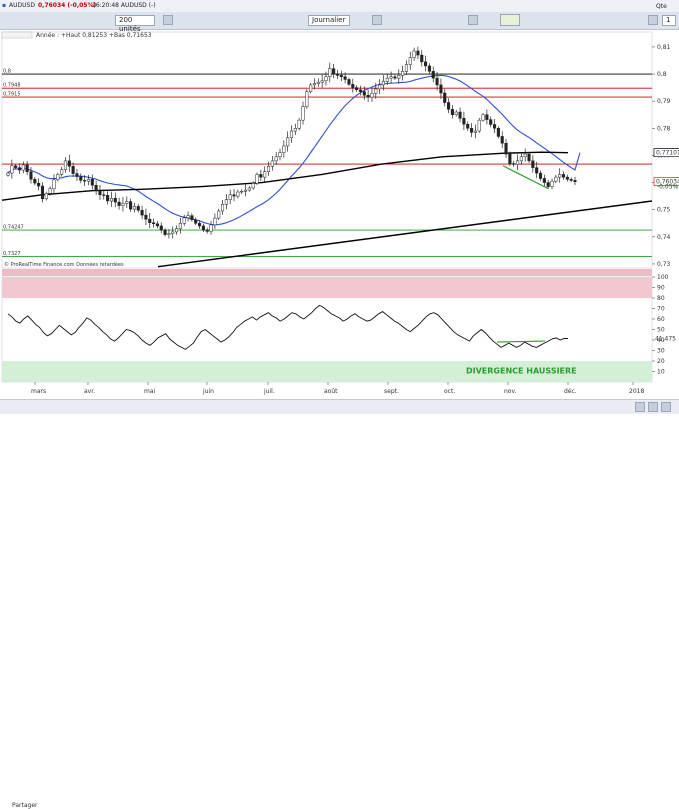 This screenshot has width=679, height=809. What do you see at coordinates (168, 20) in the screenshot?
I see `units-dropdown-button` at bounding box center [168, 20].